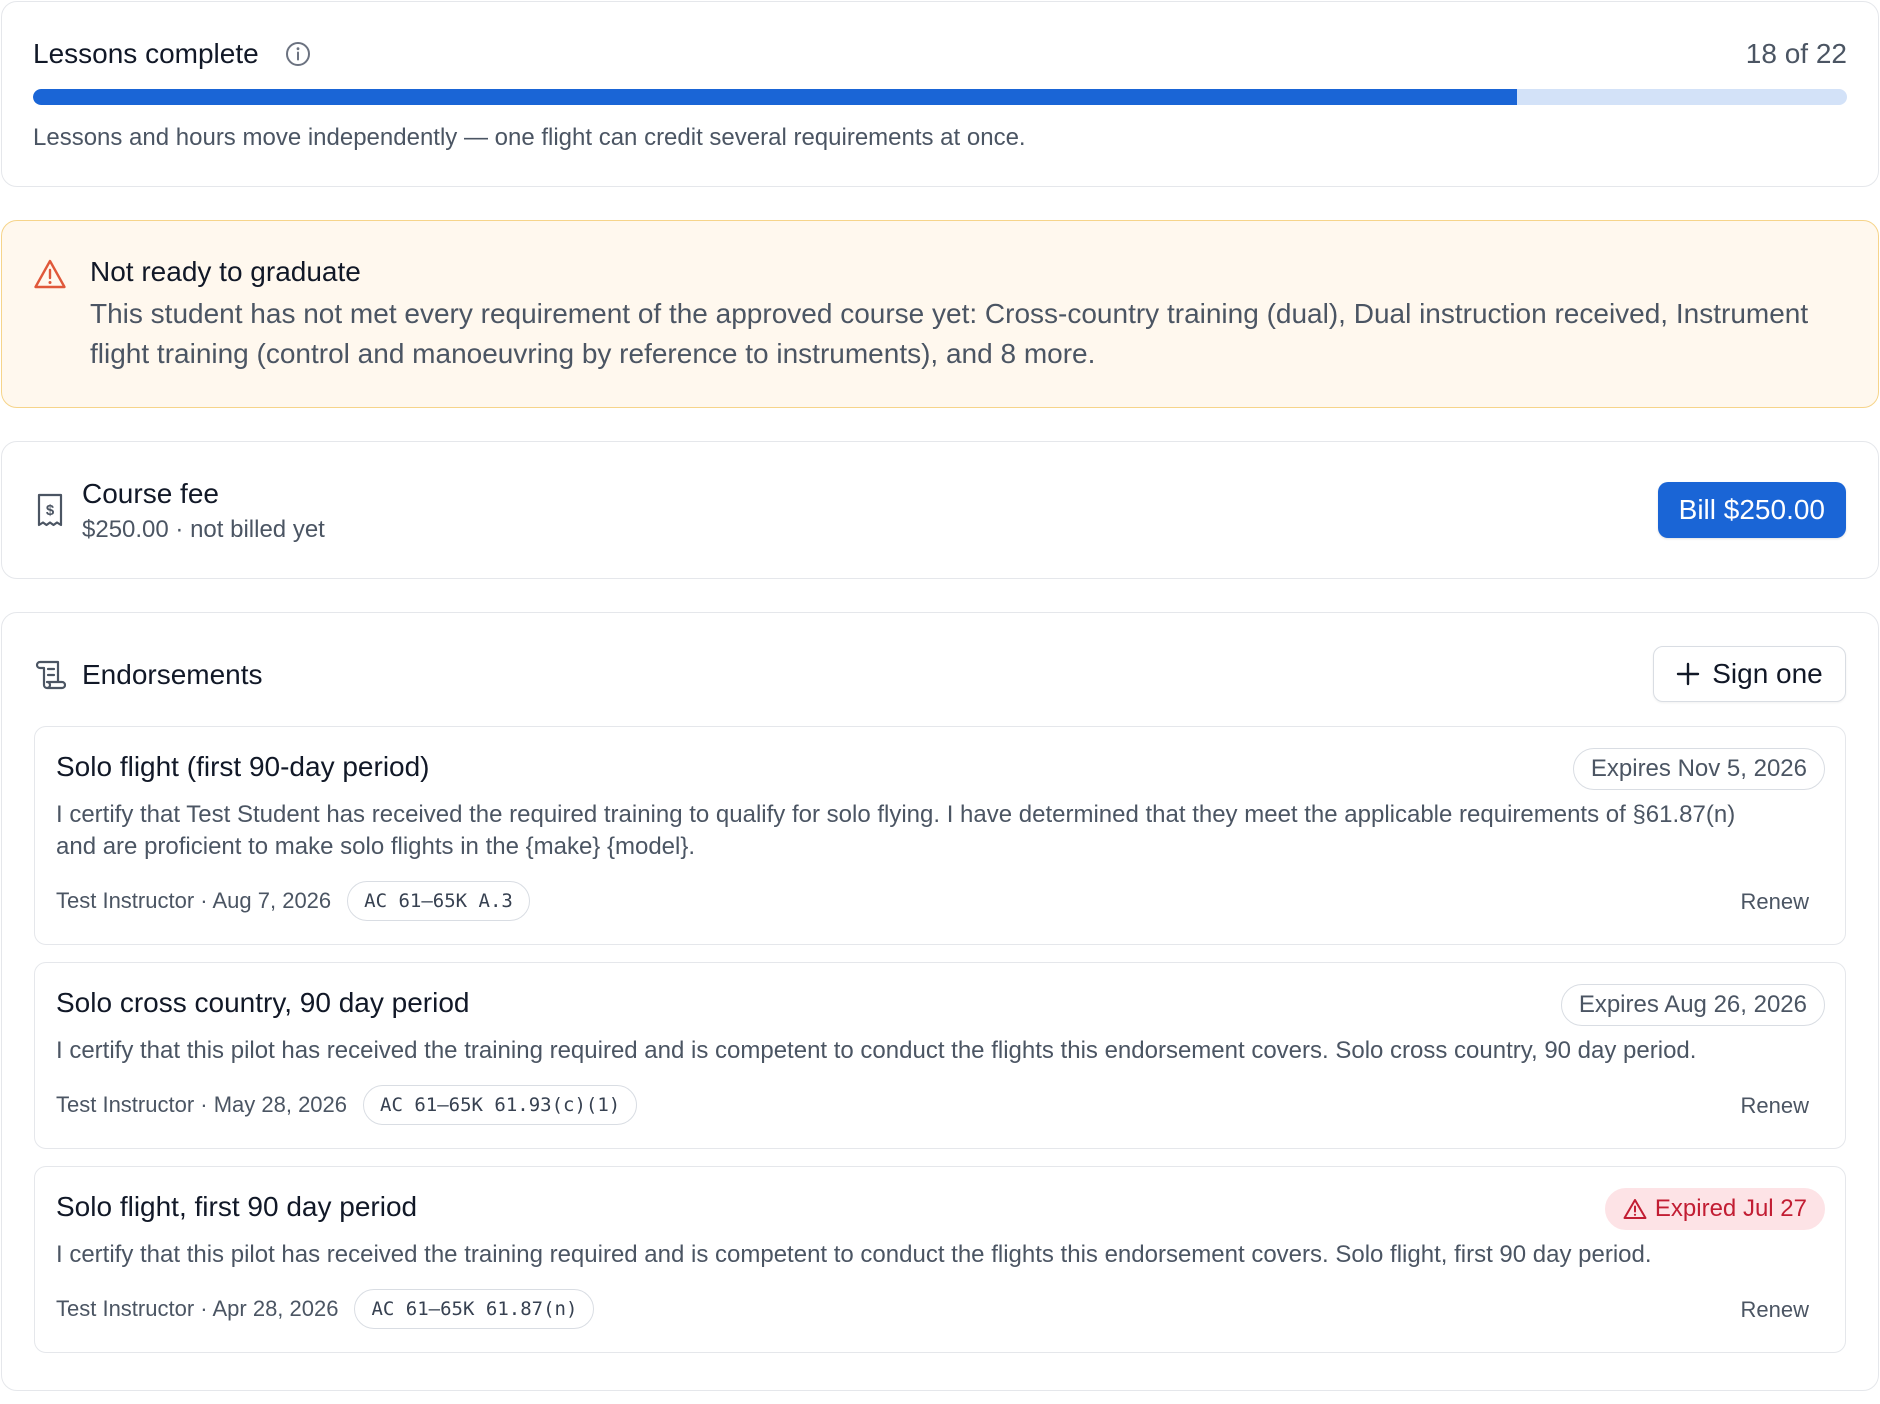 The height and width of the screenshot is (1404, 1880). Describe the element at coordinates (150, 493) in the screenshot. I see `course-fee-title: Course fee` at that location.